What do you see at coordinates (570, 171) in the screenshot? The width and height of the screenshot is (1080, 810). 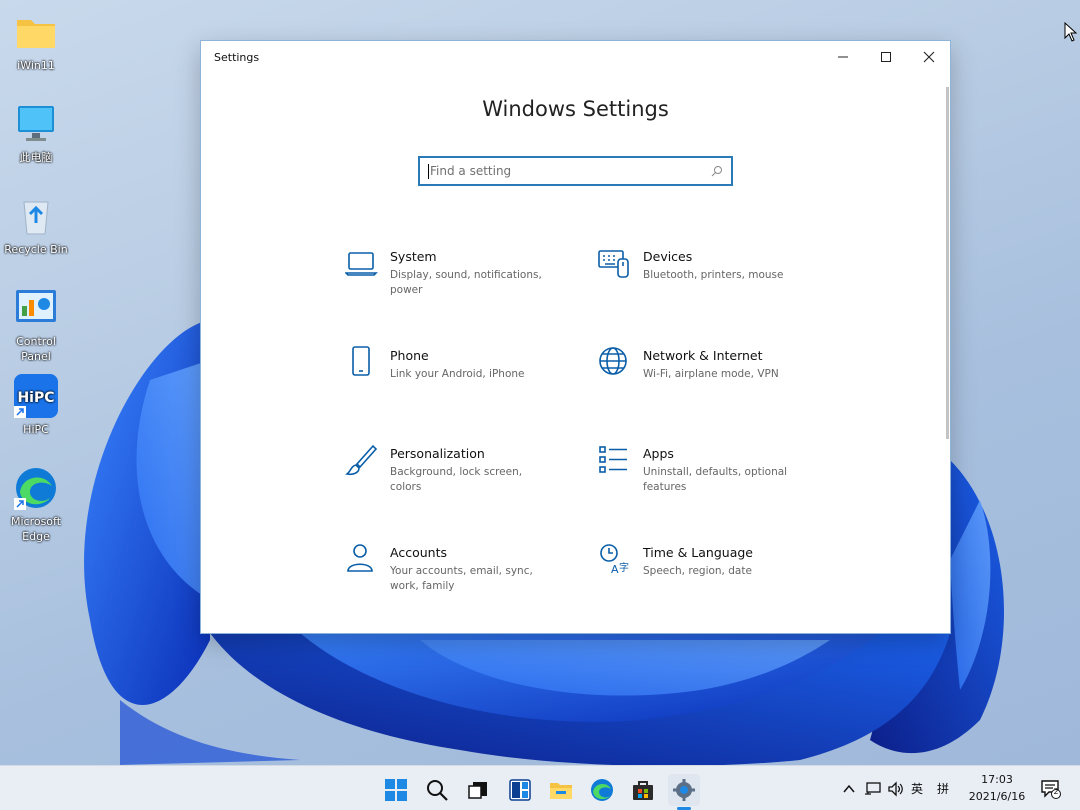 I see `search-input` at bounding box center [570, 171].